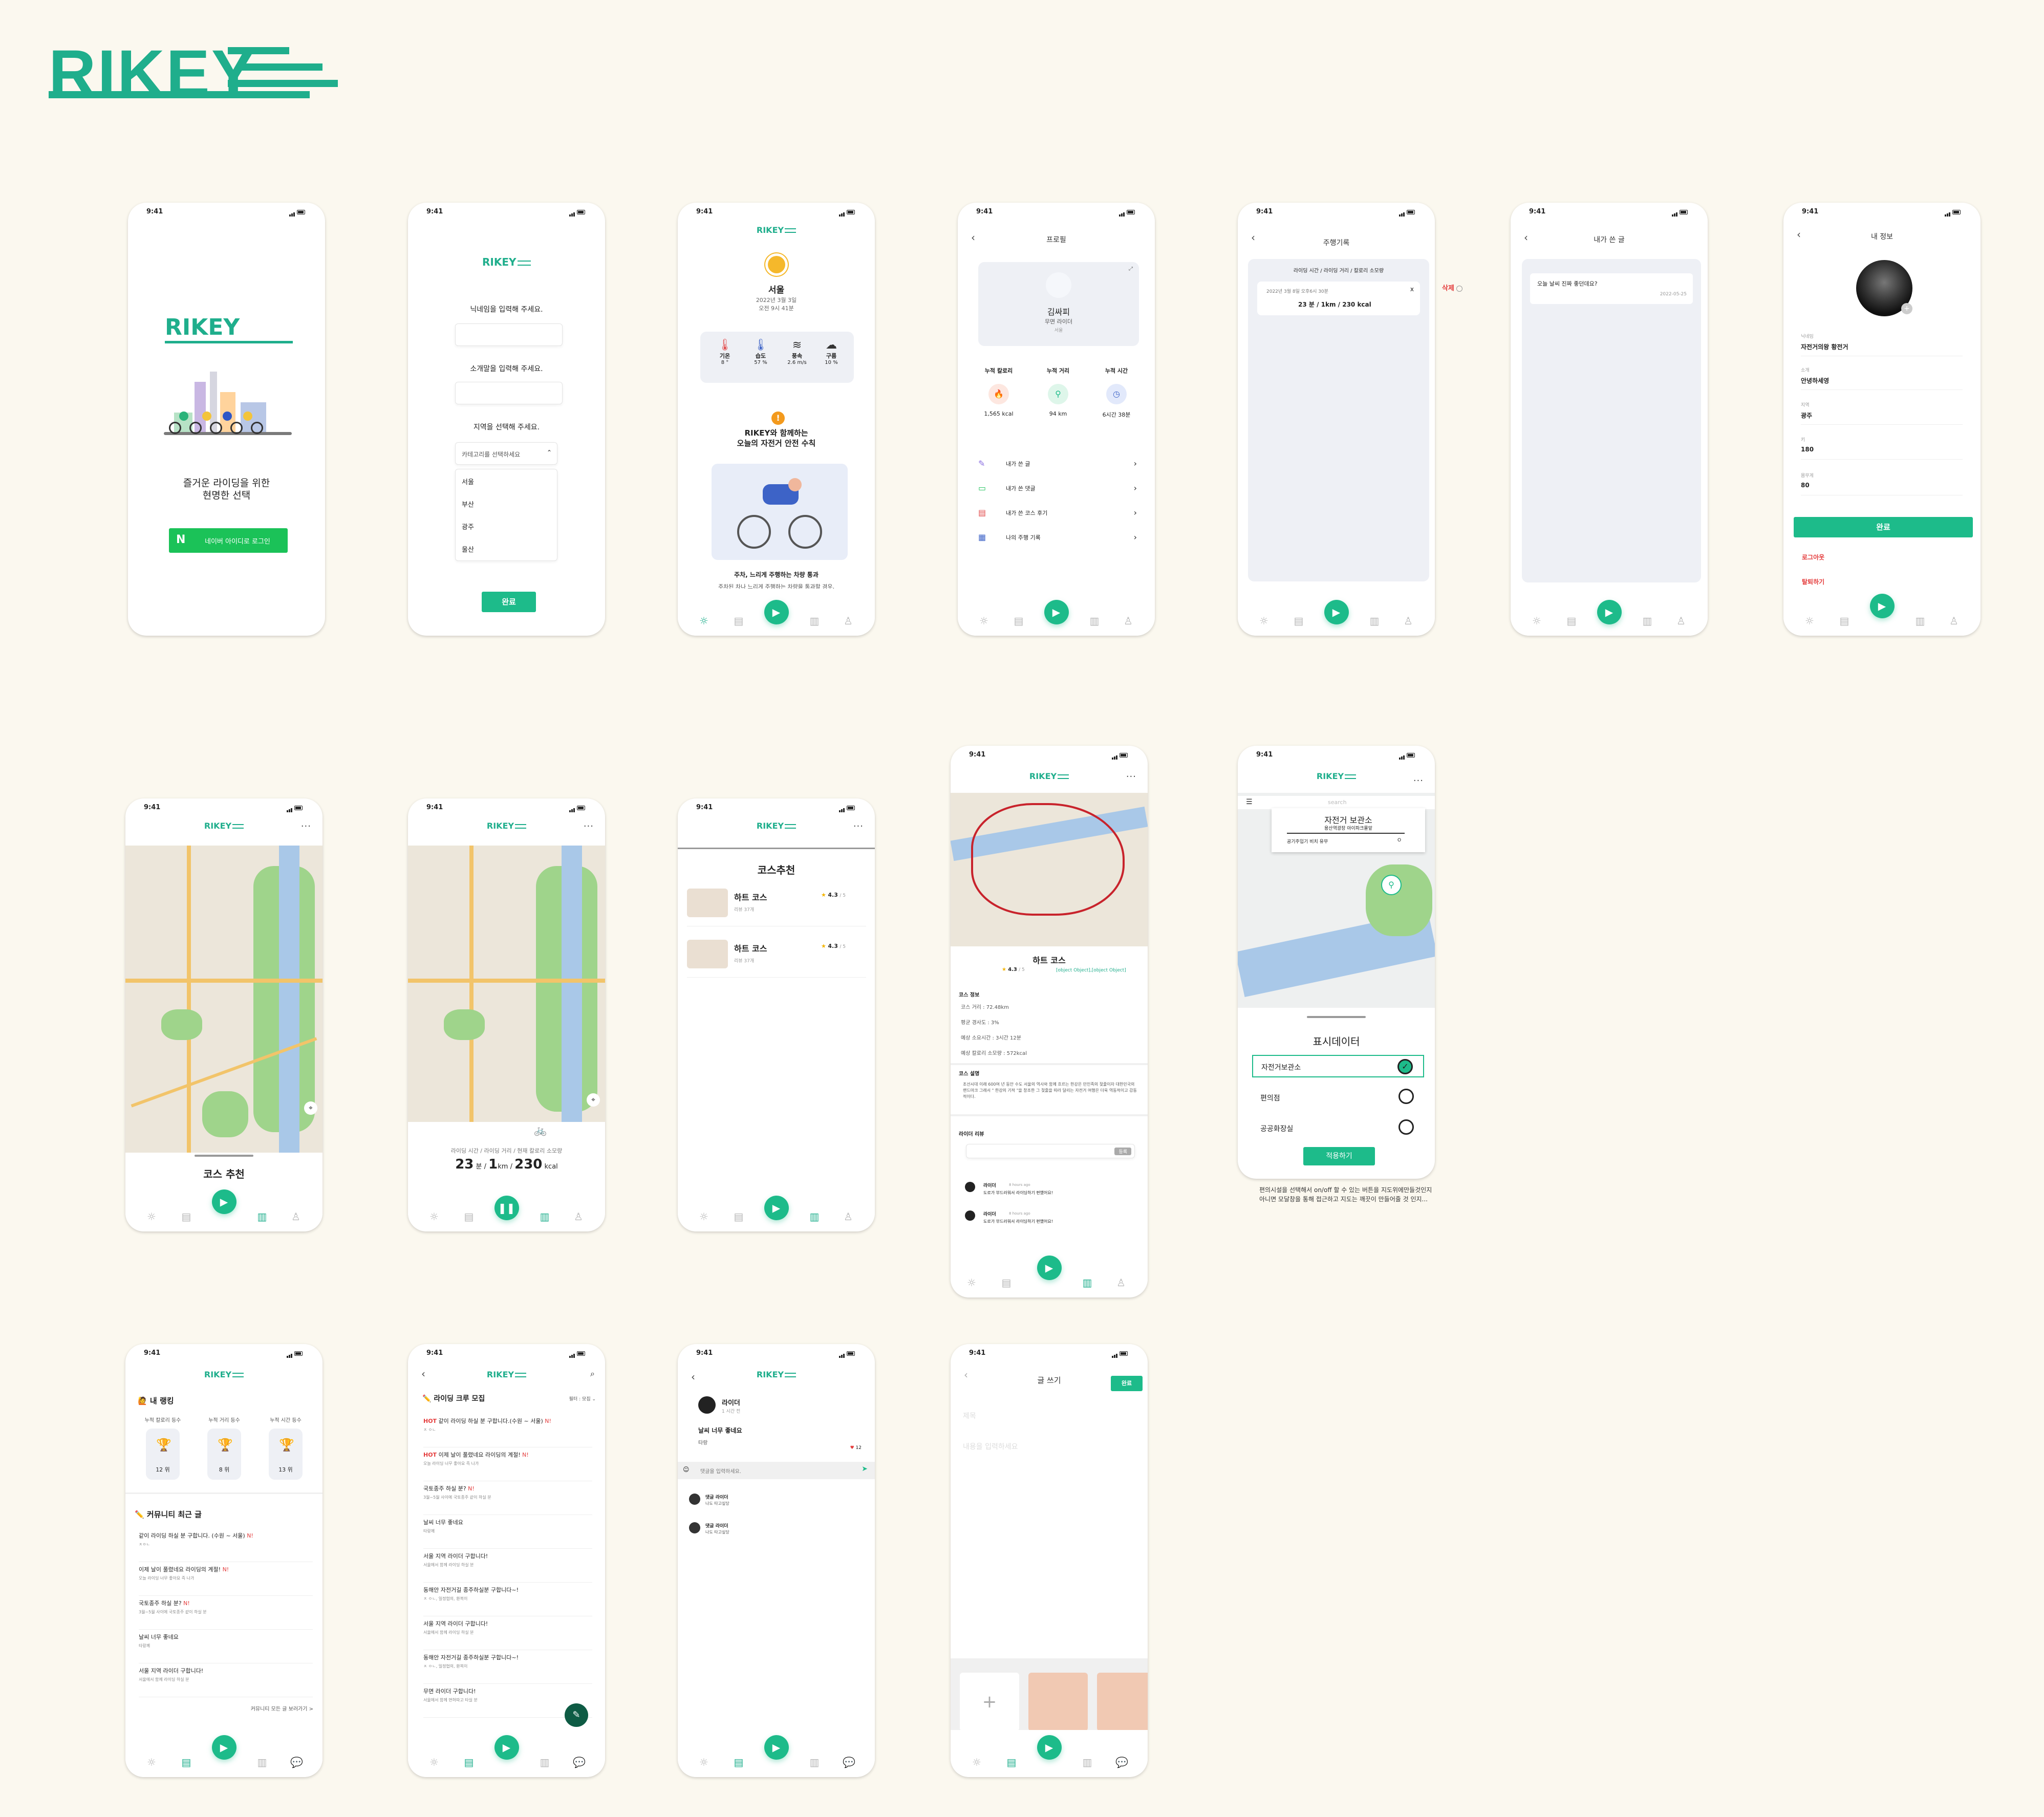 The width and height of the screenshot is (2044, 1817). I want to click on list-item: 같이 라이딩 하실 분 구합니다. (수원 ~ 서울) N! ㅈㅇㄴ, so click(226, 1545).